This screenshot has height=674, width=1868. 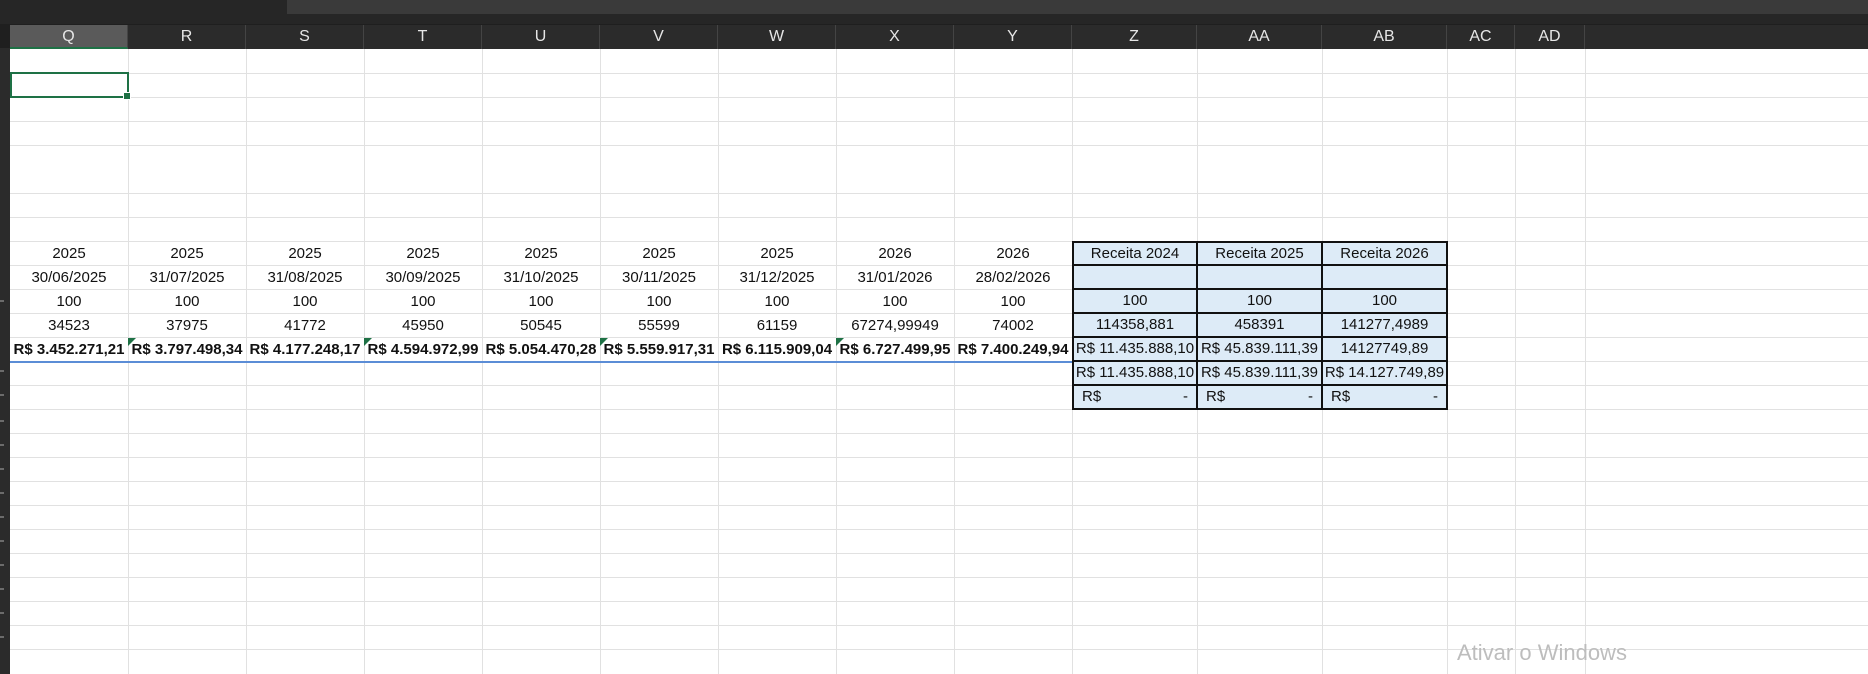 What do you see at coordinates (1542, 652) in the screenshot?
I see `activation-watermark: Ativar o Windows` at bounding box center [1542, 652].